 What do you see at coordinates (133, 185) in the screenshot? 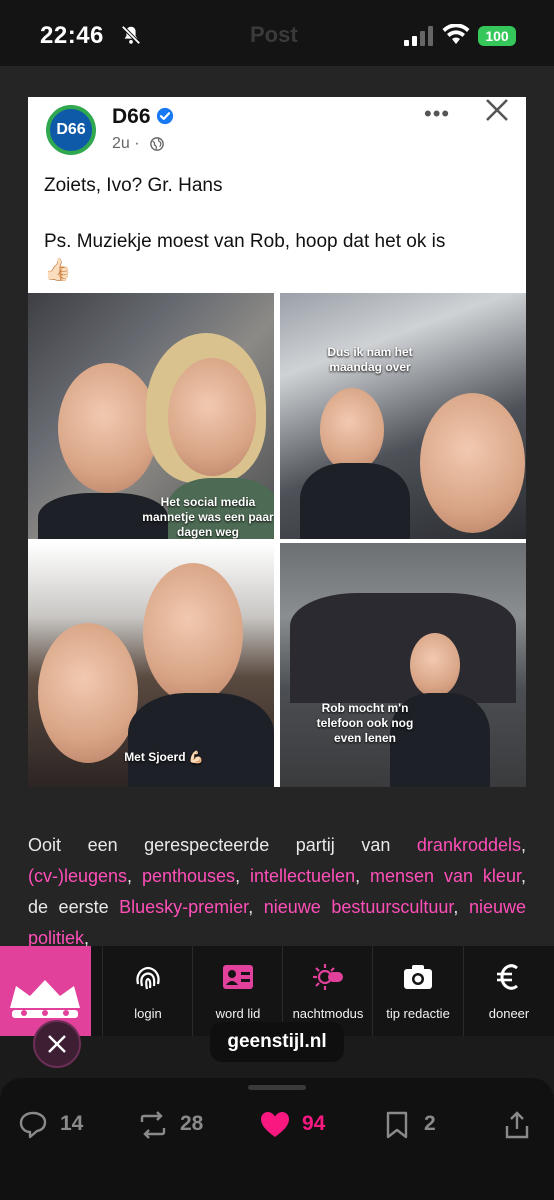
I see `post-text-line-1: Zoiets, Ivo? Gr. Hans` at bounding box center [133, 185].